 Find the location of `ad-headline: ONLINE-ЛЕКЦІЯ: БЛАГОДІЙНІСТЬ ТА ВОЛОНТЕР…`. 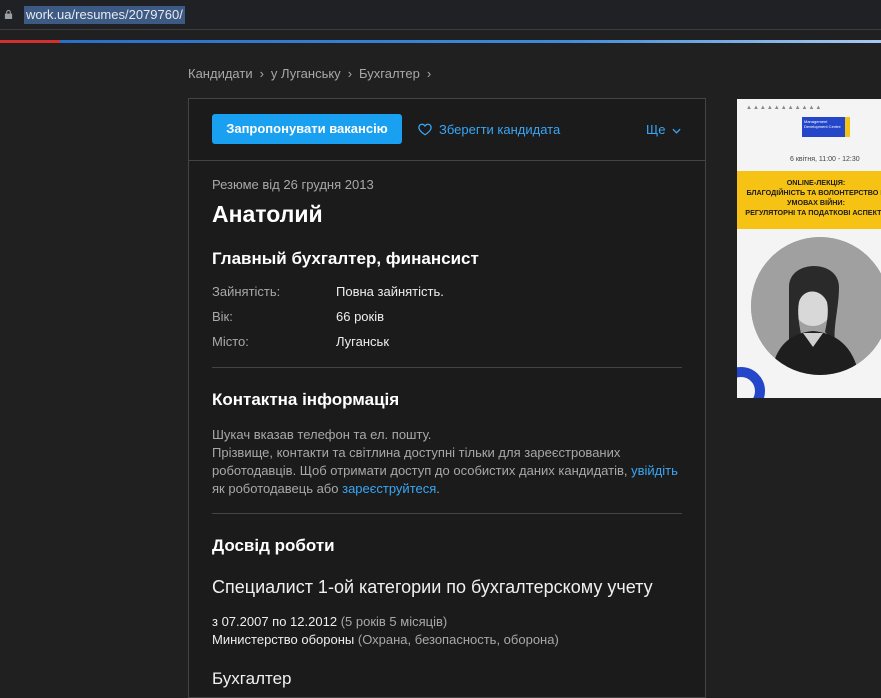

ad-headline: ONLINE-ЛЕКЦІЯ: БЛАГОДІЙНІСТЬ ТА ВОЛОНТЕР… is located at coordinates (811, 198).